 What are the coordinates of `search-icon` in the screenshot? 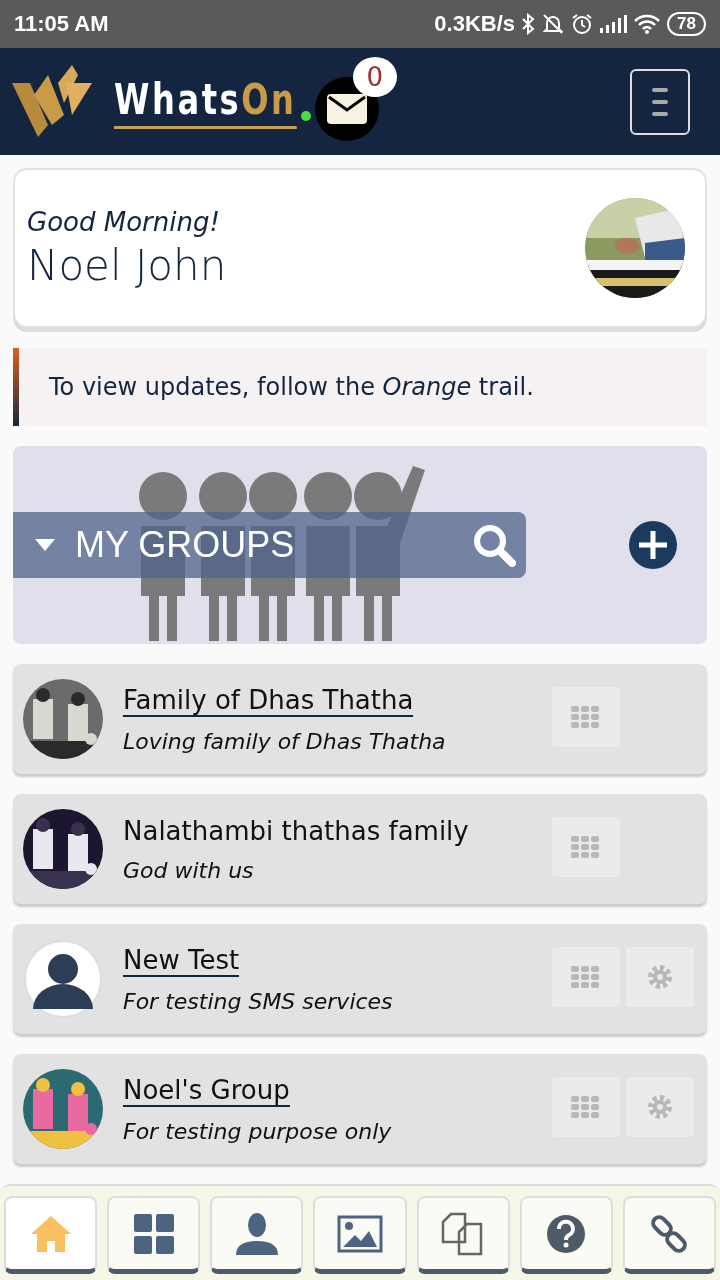 It's located at (494, 545).